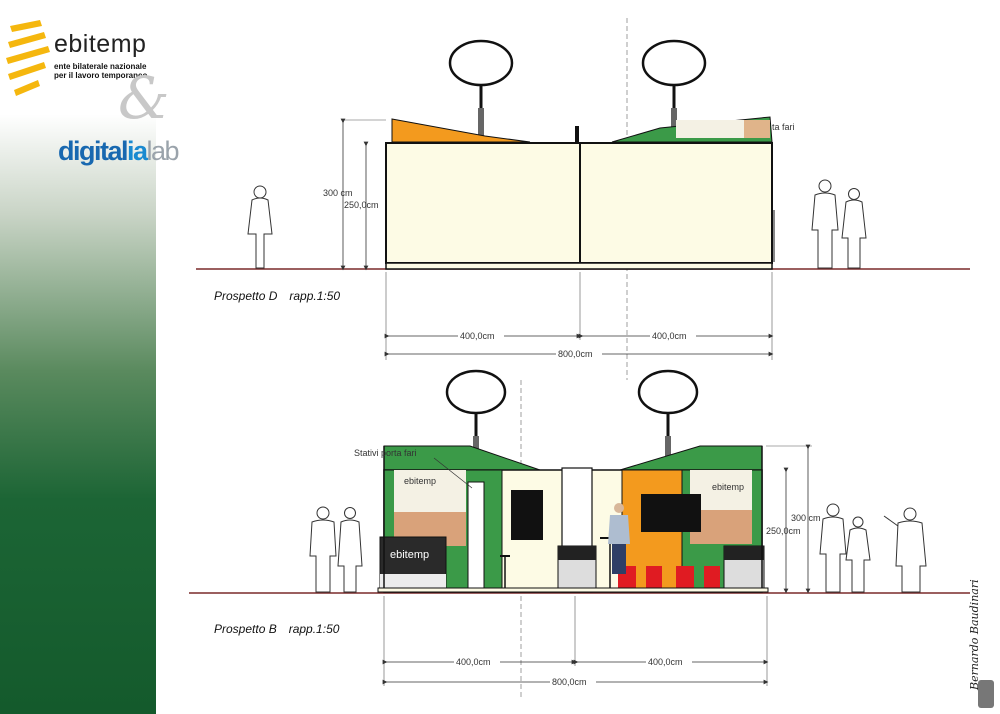 This screenshot has height=714, width=1000. What do you see at coordinates (420, 481) in the screenshot?
I see `b-panel-brand-text: ebitemp` at bounding box center [420, 481].